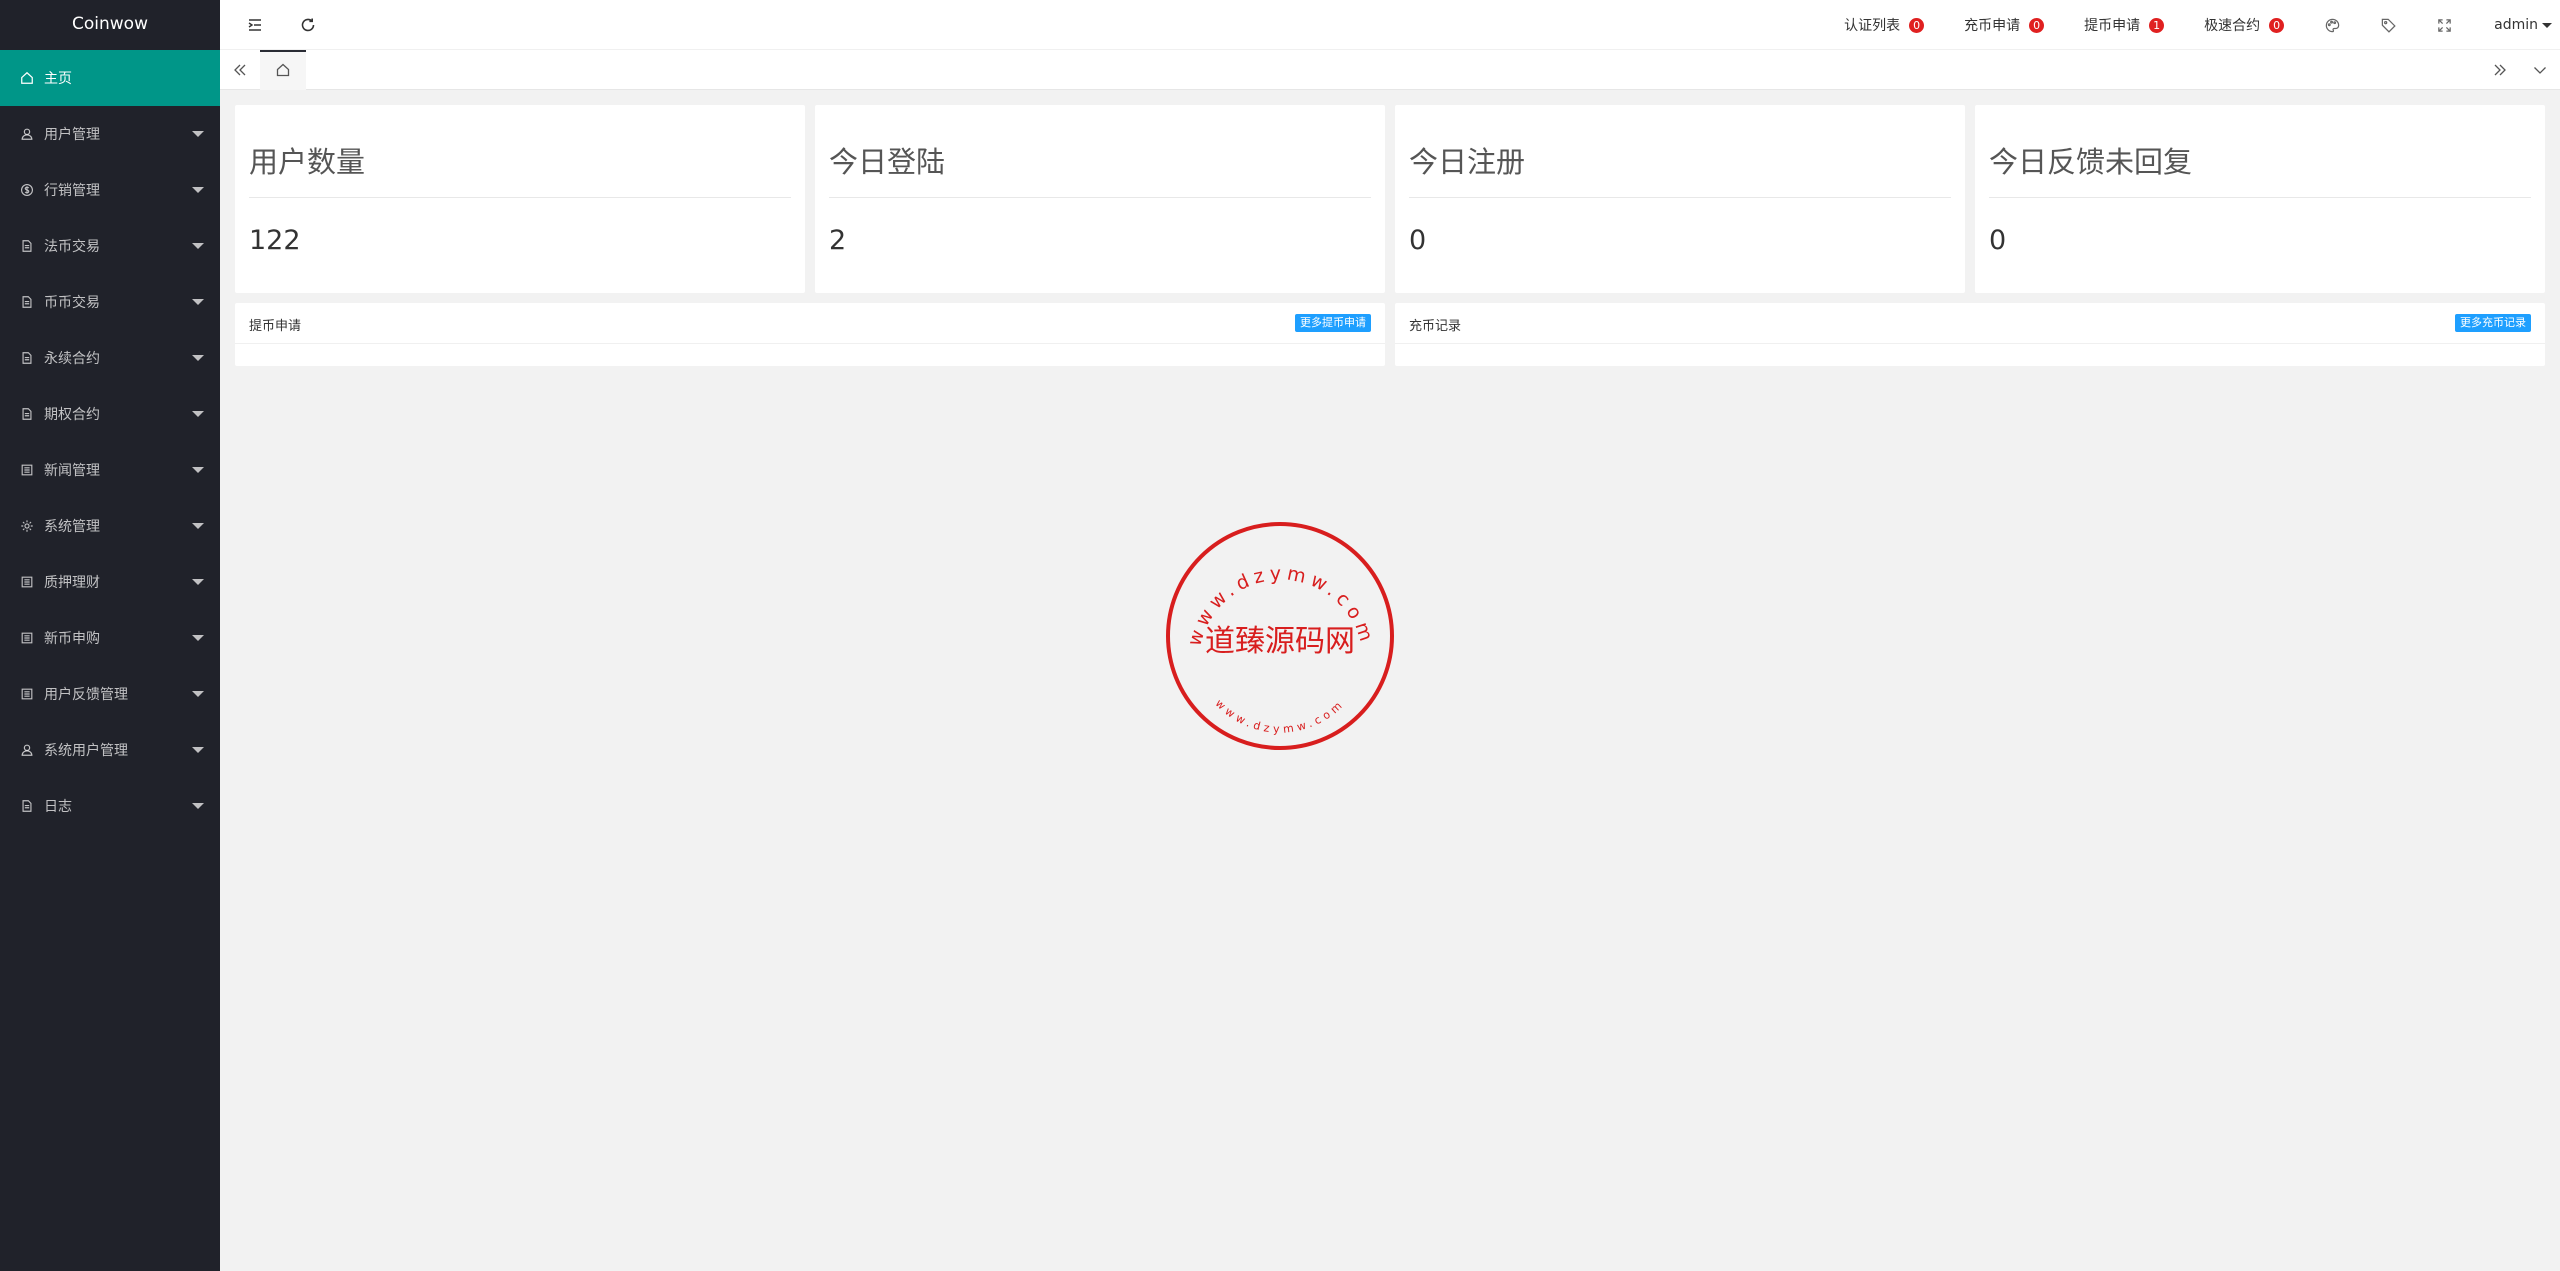 The image size is (2560, 1271). What do you see at coordinates (110, 134) in the screenshot?
I see `sidebar-item-user-management: 用户管理` at bounding box center [110, 134].